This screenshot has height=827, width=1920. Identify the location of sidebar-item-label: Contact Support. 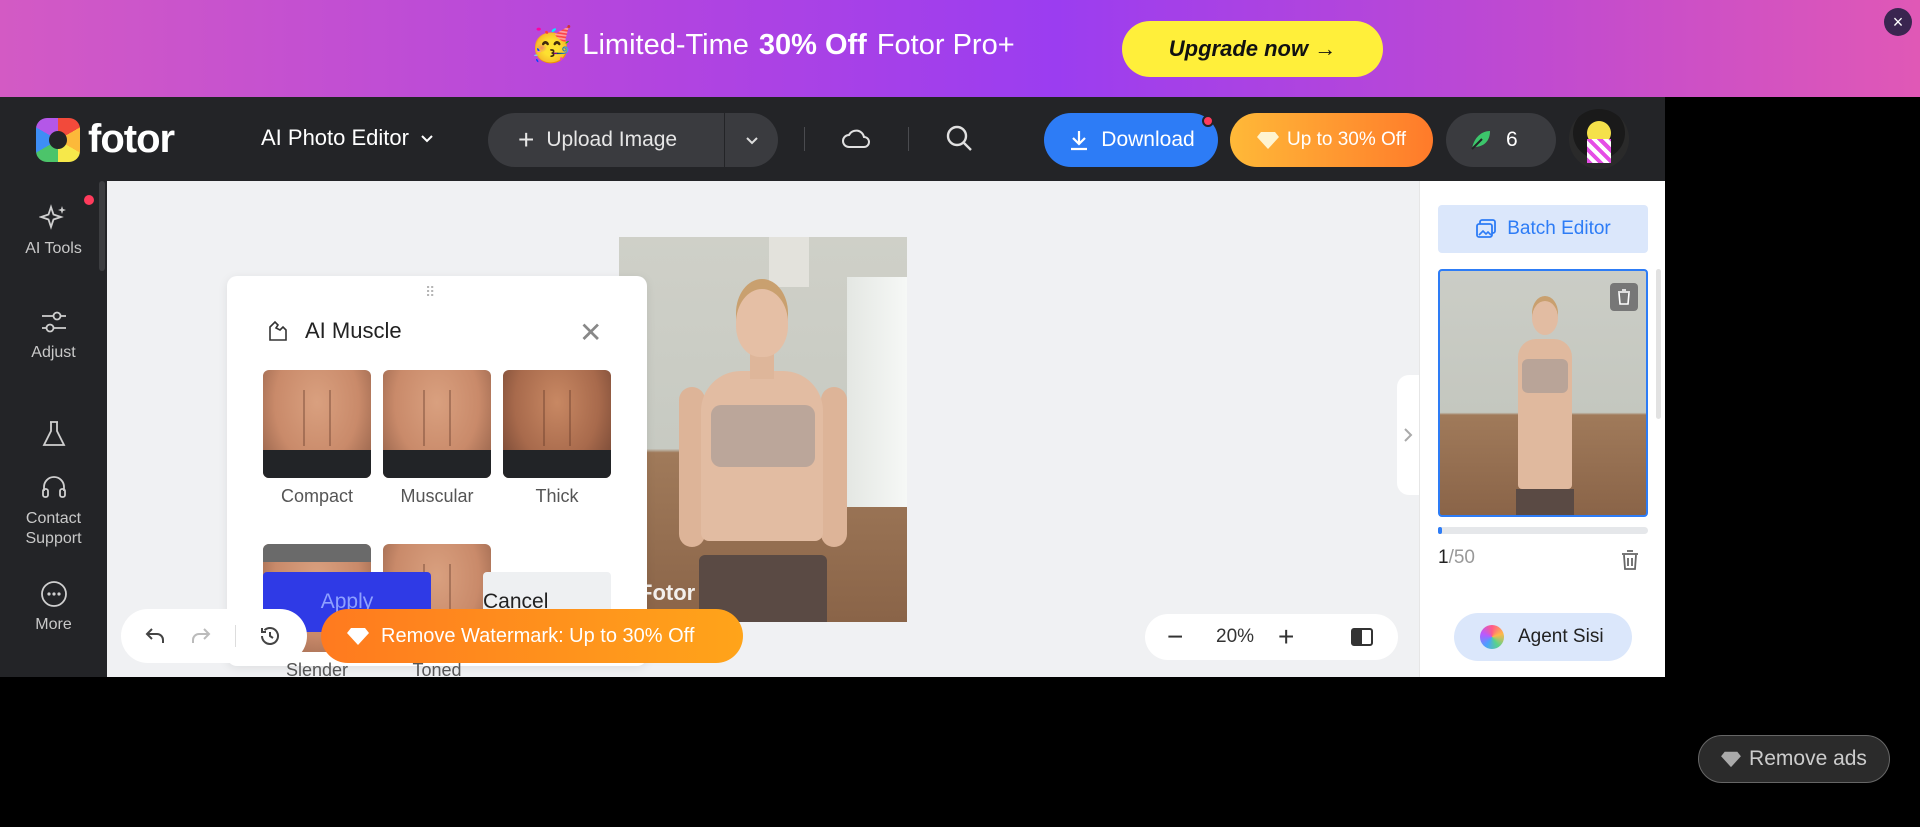
(53, 528).